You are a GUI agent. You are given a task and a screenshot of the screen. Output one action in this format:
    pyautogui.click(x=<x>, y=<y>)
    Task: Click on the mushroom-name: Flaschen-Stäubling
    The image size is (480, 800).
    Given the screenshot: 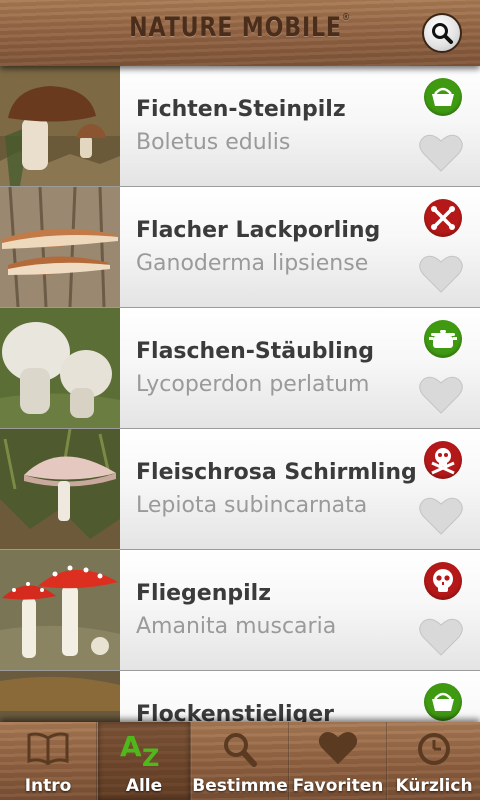 What is the action you would take?
    pyautogui.click(x=255, y=351)
    